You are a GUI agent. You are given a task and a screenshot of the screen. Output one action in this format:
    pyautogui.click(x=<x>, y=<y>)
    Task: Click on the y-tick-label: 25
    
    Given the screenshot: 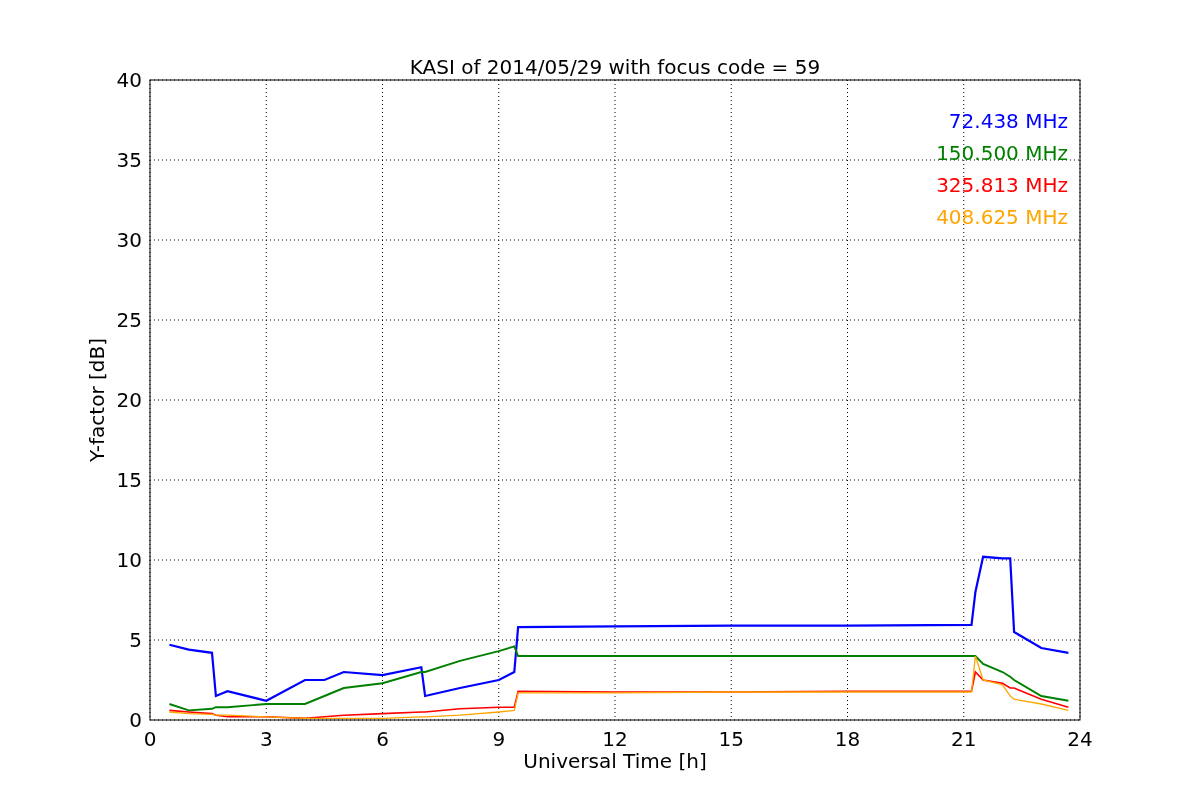 What is the action you would take?
    pyautogui.click(x=129, y=320)
    